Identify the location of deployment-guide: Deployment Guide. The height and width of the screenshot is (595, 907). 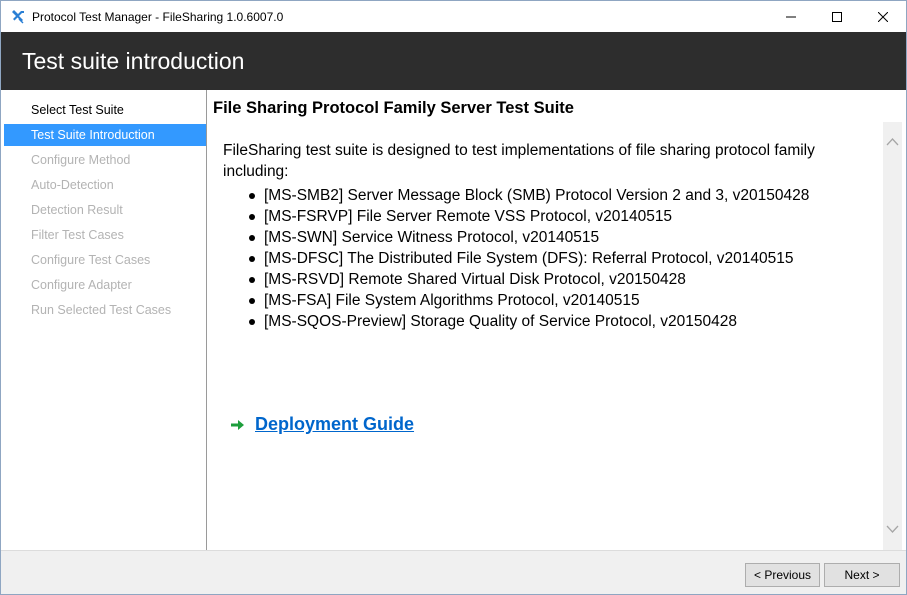
(322, 424).